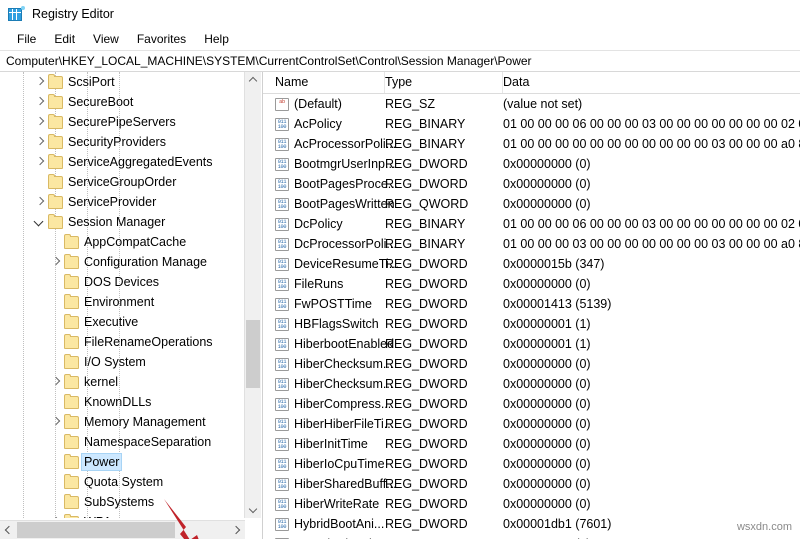  I want to click on tree-scroll-left-button, so click(8, 530).